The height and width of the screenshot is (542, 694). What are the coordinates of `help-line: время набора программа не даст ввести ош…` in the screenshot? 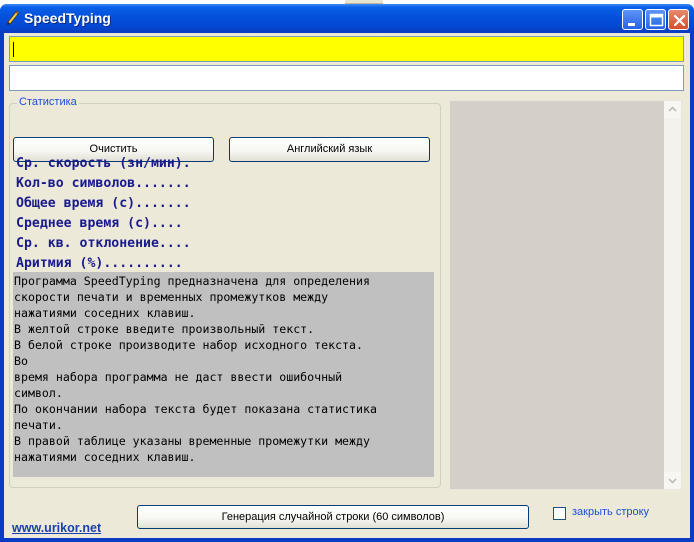 It's located at (178, 377).